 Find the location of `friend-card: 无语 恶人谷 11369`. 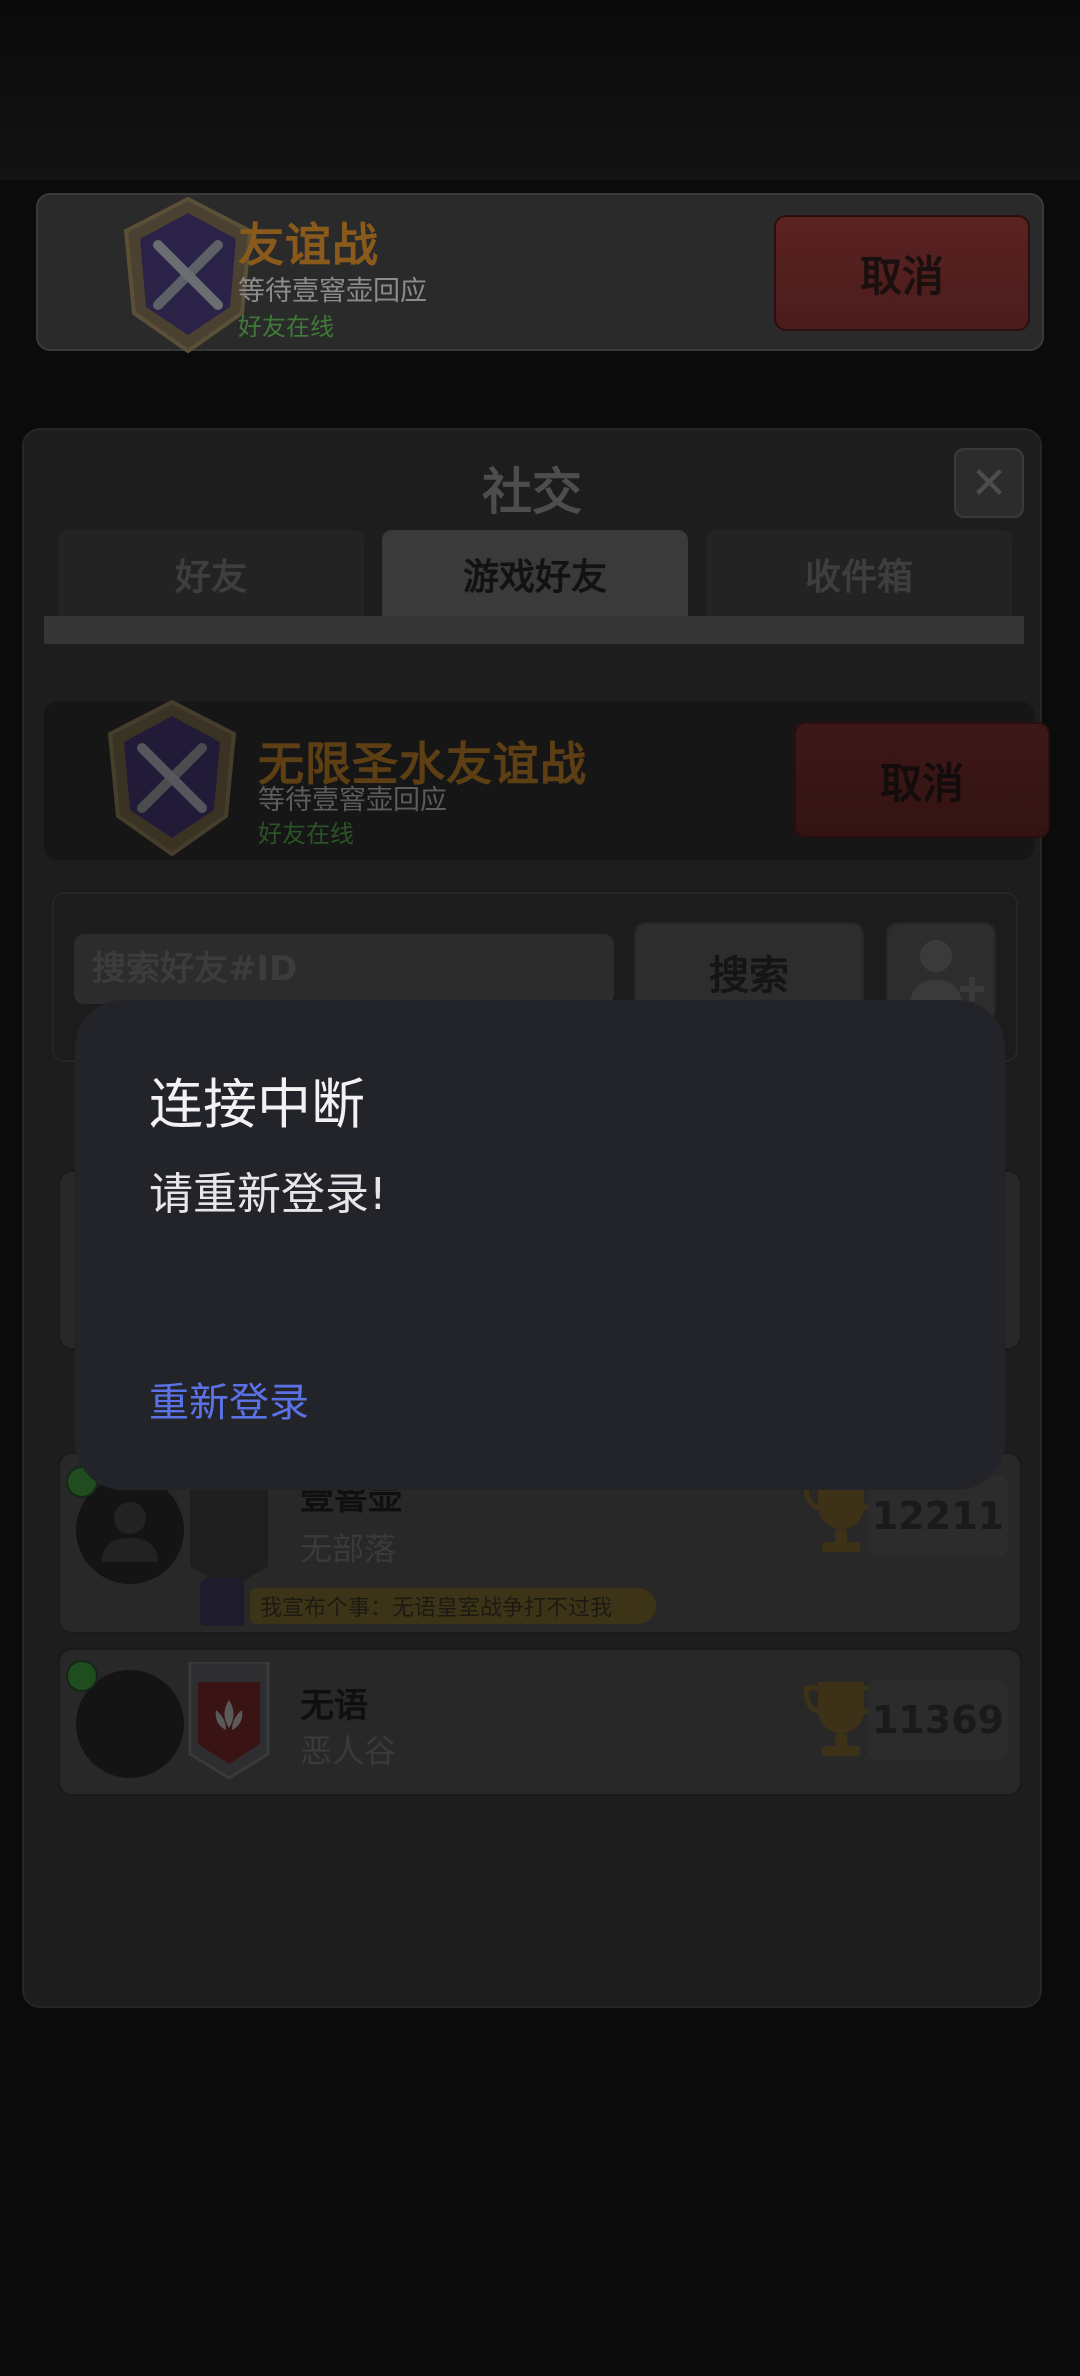

friend-card: 无语 恶人谷 11369 is located at coordinates (540, 1722).